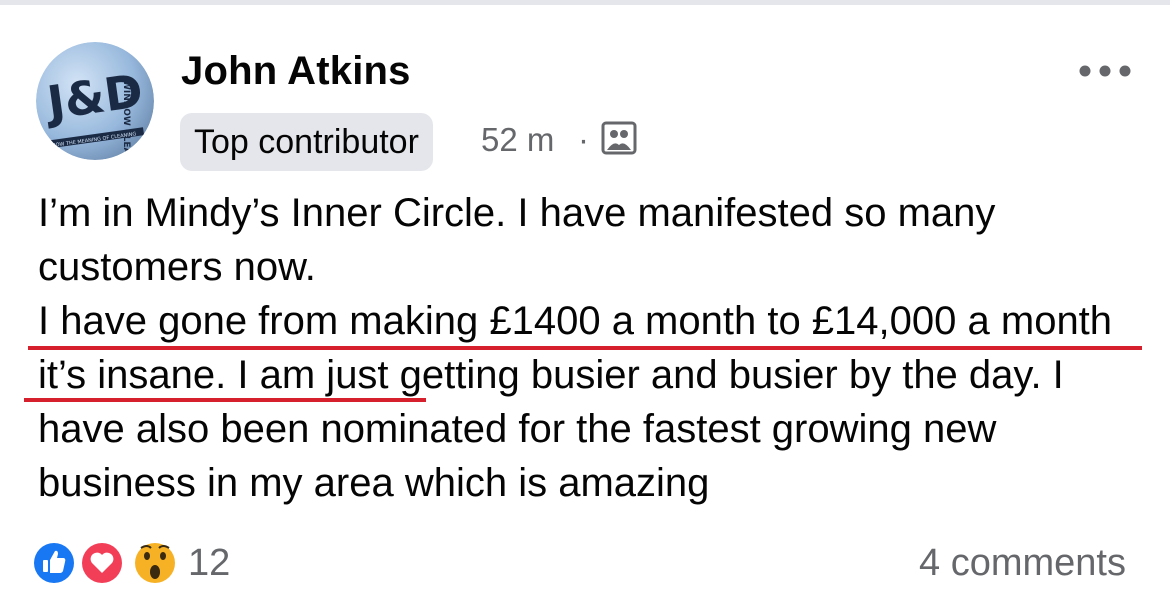 Image resolution: width=1170 pixels, height=605 pixels. Describe the element at coordinates (155, 563) in the screenshot. I see `wow-icon` at that location.